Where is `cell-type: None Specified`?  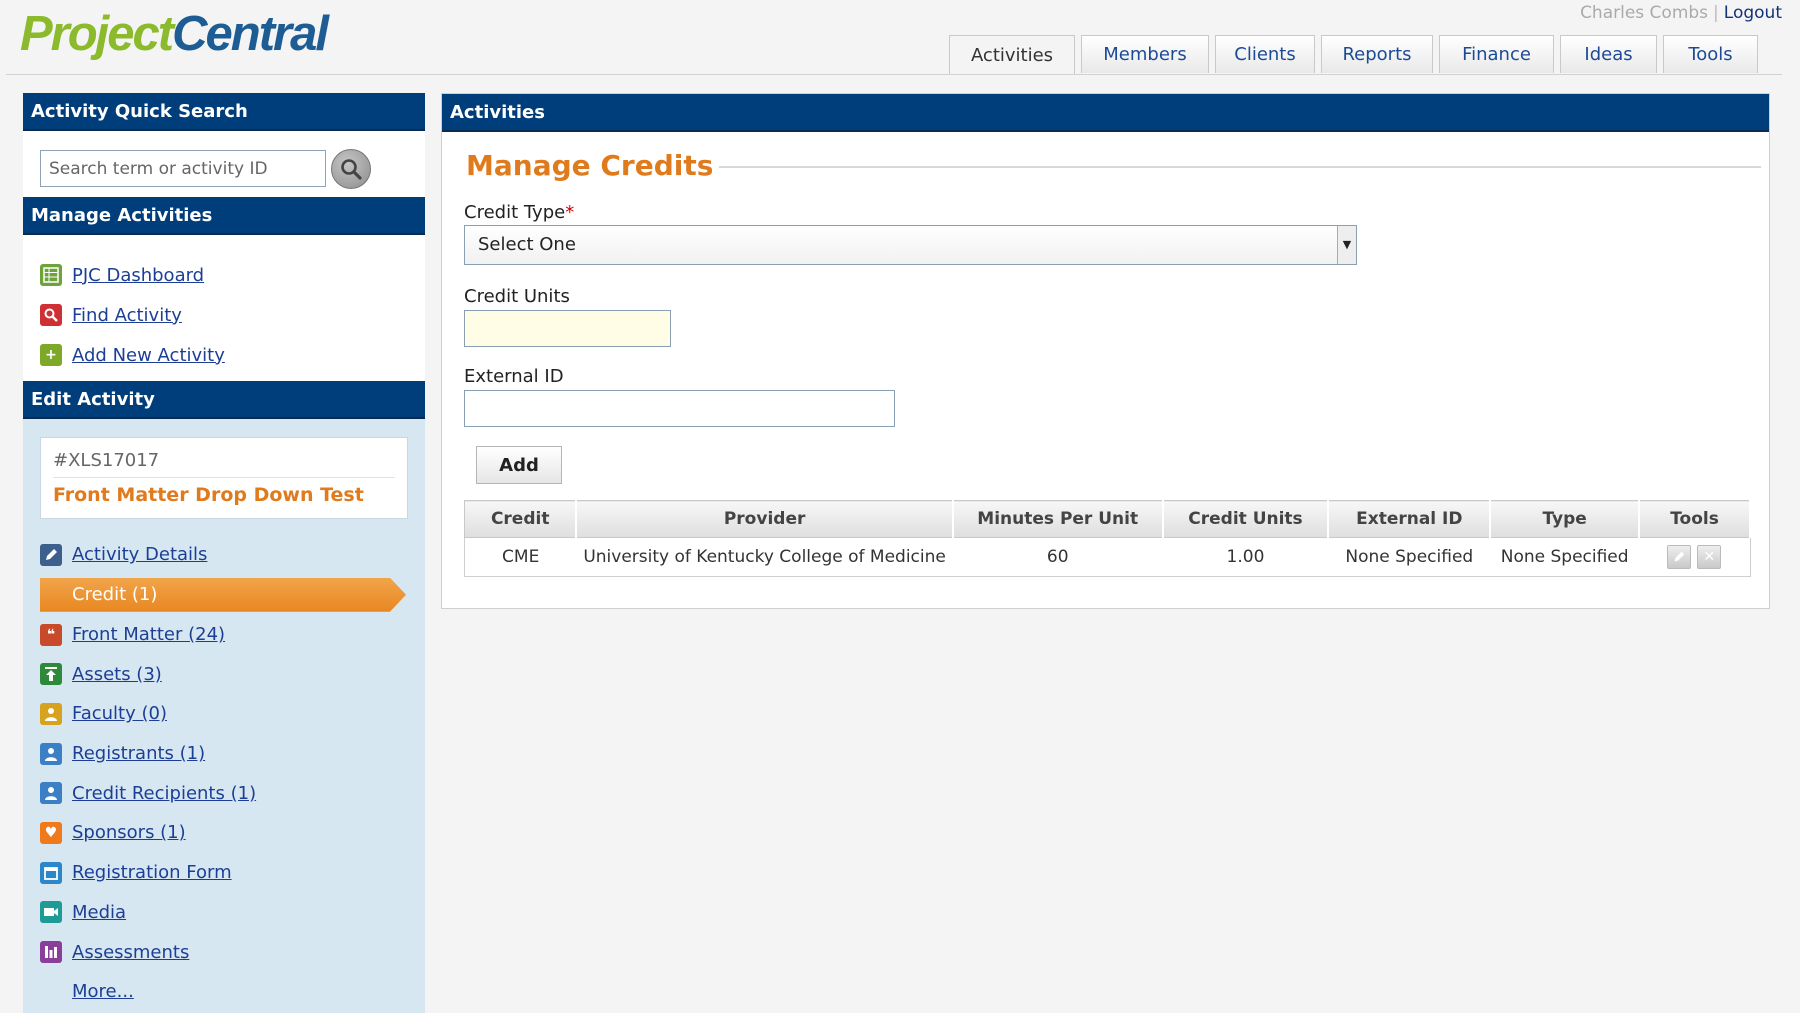 cell-type: None Specified is located at coordinates (1565, 557).